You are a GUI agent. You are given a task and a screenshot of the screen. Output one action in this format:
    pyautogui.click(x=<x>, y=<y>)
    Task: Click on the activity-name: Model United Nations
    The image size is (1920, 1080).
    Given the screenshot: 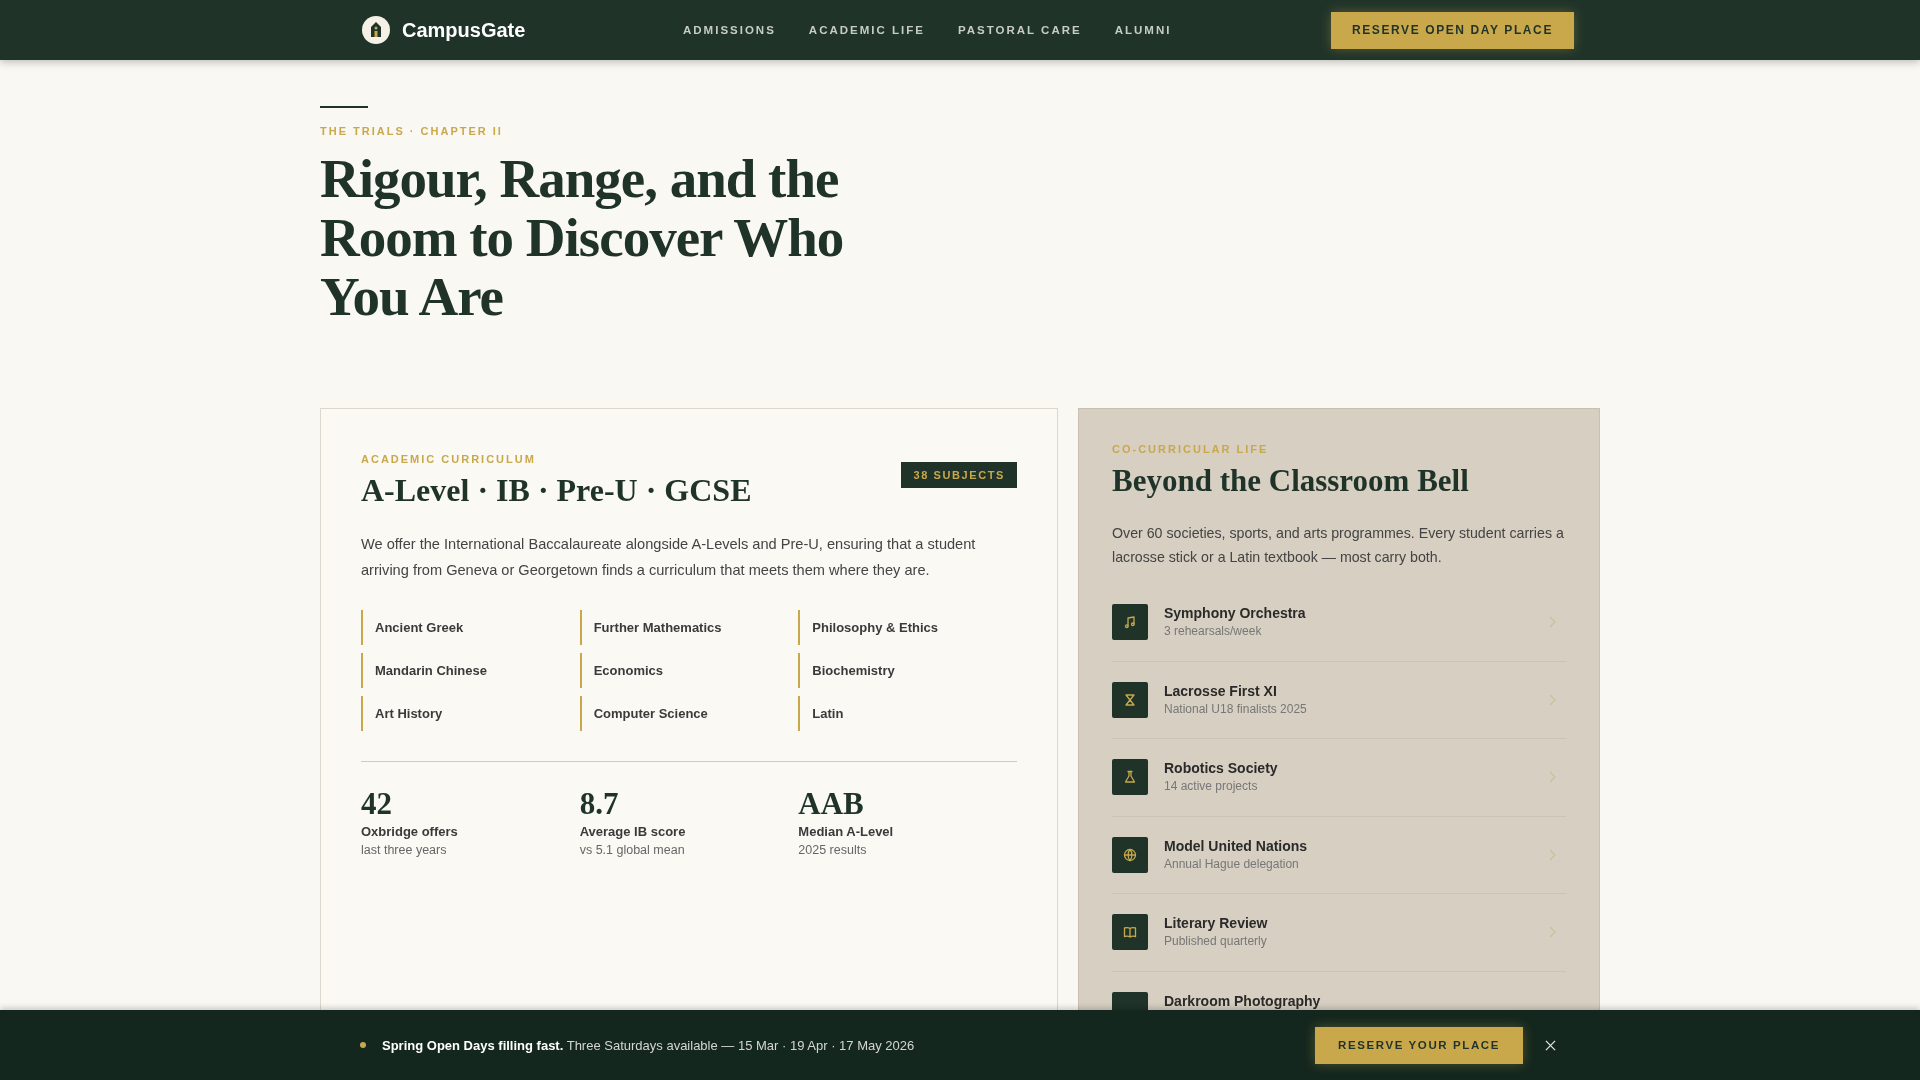 What is the action you would take?
    pyautogui.click(x=1348, y=845)
    